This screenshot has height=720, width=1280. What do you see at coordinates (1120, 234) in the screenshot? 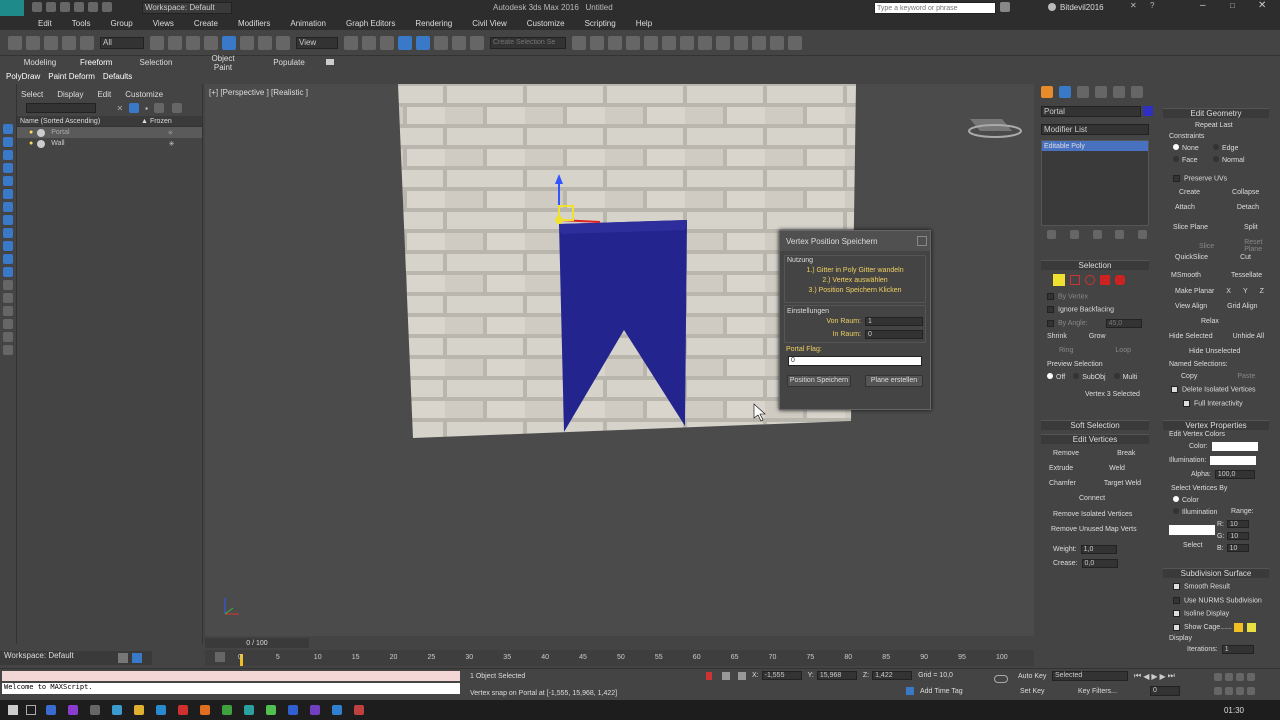
I see `remove-modifier-icon` at bounding box center [1120, 234].